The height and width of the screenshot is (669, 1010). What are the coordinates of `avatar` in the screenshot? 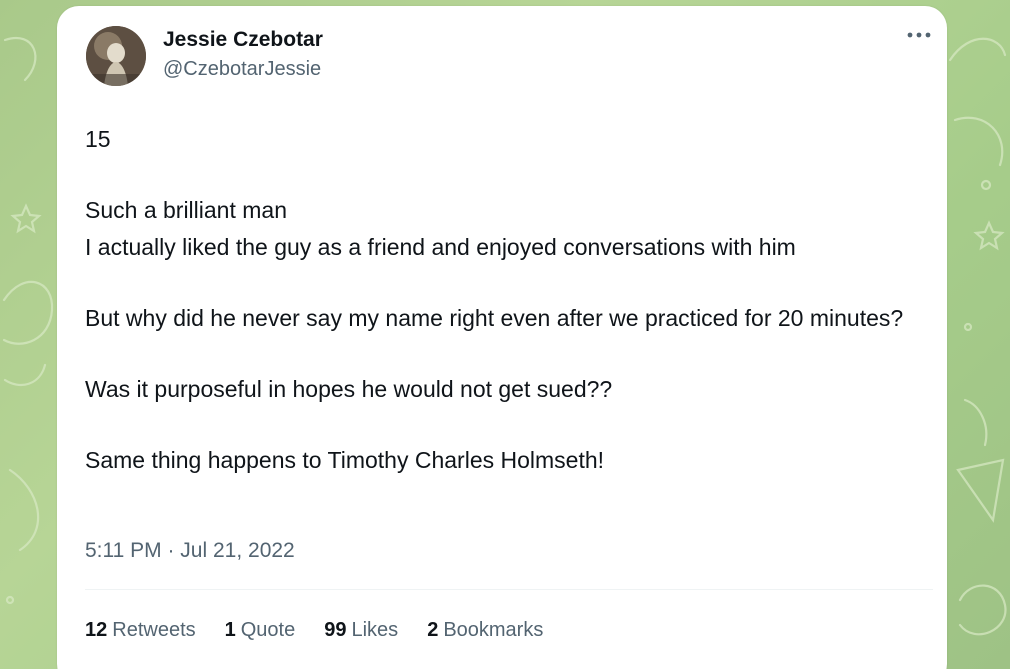 It's located at (116, 56).